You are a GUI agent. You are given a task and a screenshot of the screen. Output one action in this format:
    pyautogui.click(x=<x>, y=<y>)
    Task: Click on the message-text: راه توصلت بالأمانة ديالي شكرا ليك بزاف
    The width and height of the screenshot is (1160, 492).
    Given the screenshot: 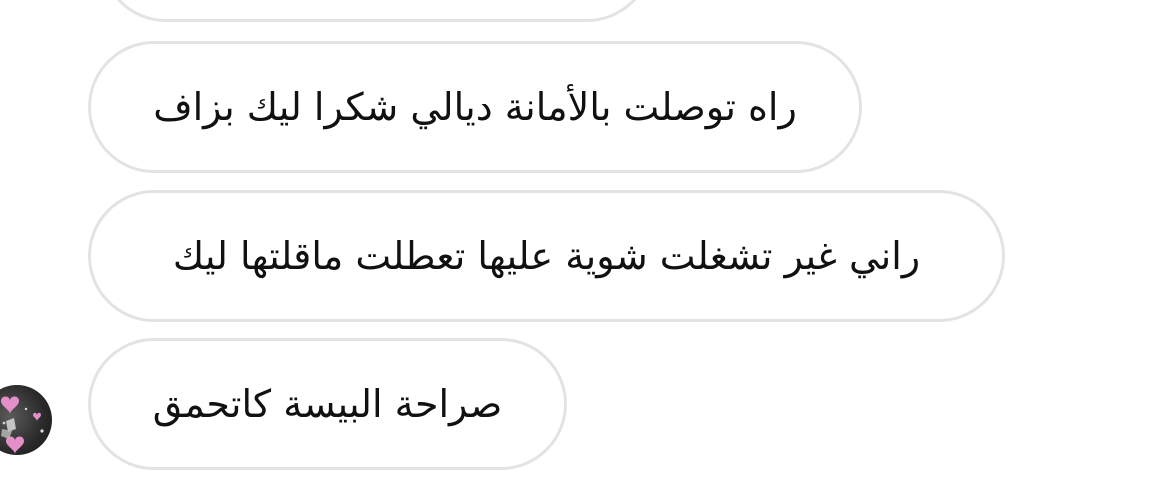 What is the action you would take?
    pyautogui.click(x=475, y=107)
    